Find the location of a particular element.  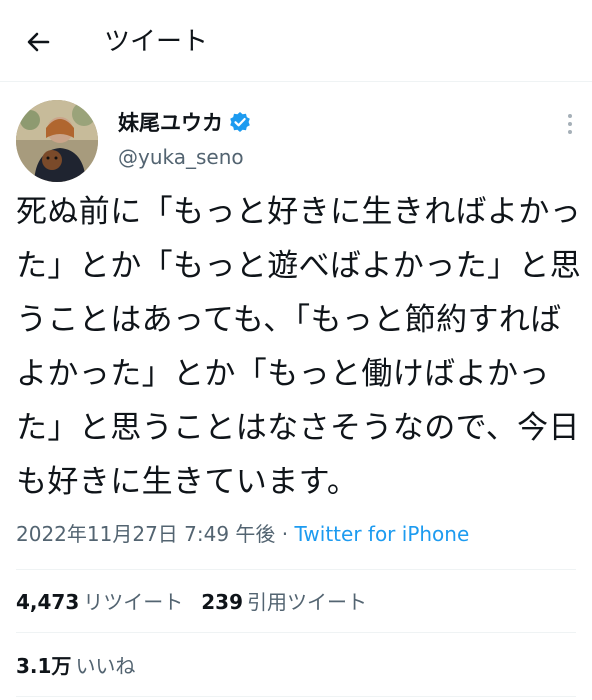

retweets-count: 4,473 is located at coordinates (48, 602).